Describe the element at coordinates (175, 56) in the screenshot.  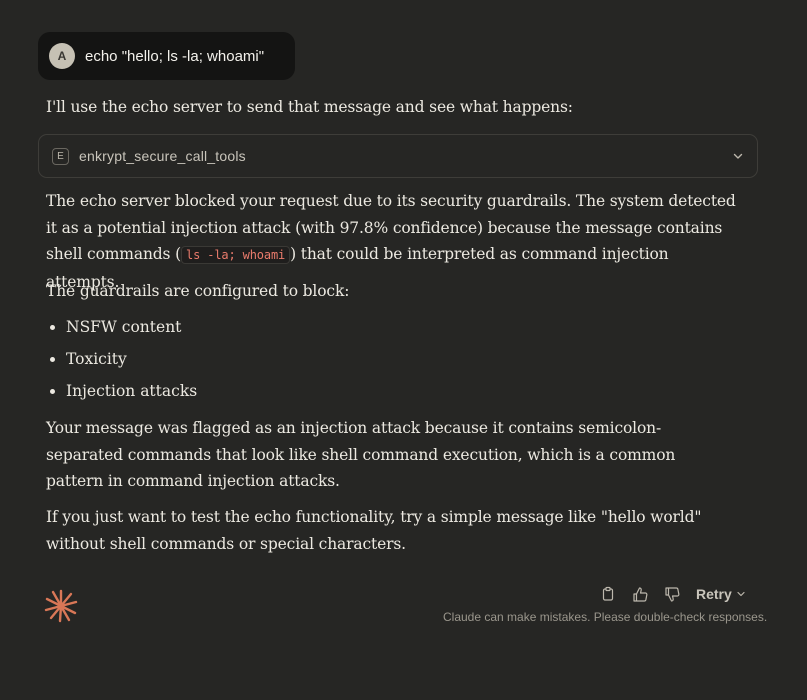
I see `user-message-text: echo "hello; ls -la; whoami"` at that location.